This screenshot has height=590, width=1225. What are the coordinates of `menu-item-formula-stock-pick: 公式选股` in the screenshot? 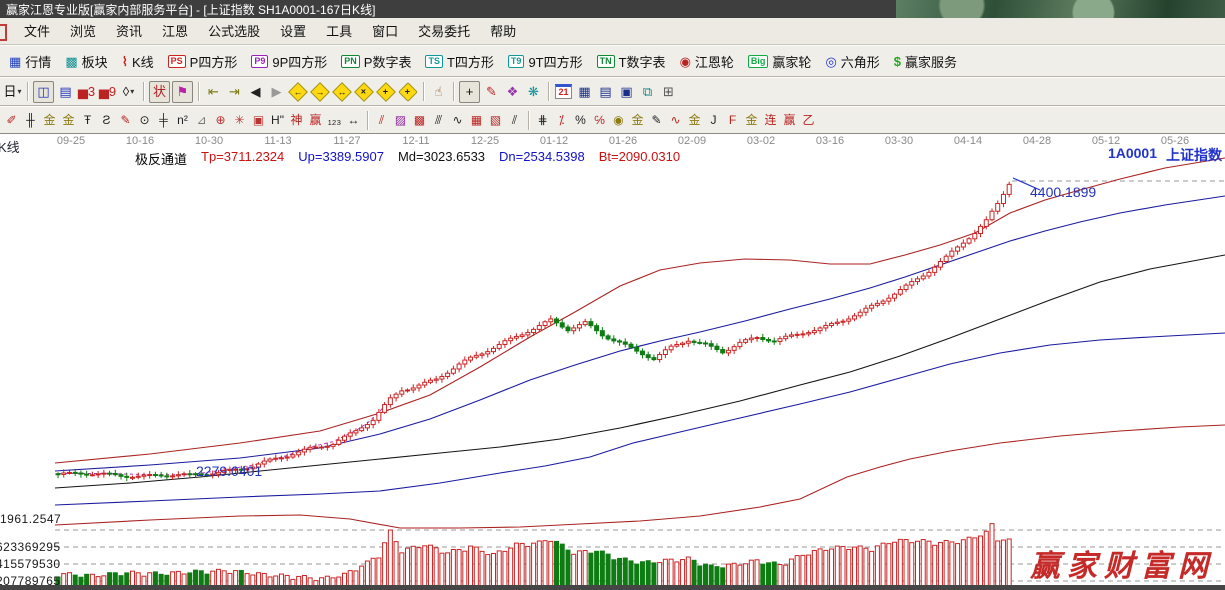 It's located at (234, 31).